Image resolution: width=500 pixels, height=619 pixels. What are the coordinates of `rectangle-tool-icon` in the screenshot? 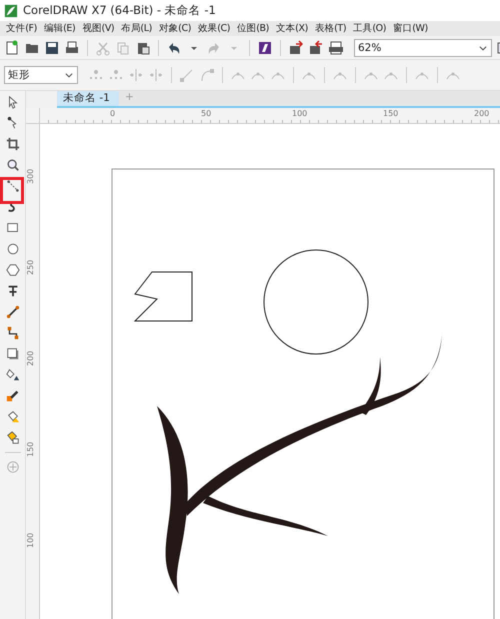 It's located at (13, 228).